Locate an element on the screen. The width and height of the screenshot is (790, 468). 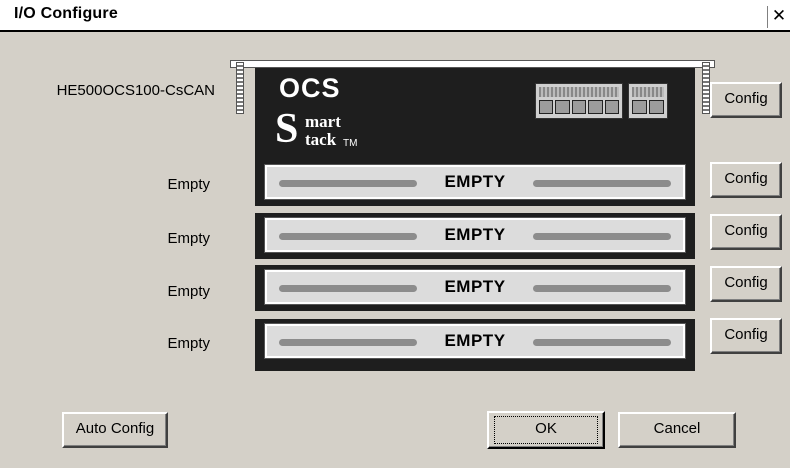
slot-2-label: Empty is located at coordinates (188, 238).